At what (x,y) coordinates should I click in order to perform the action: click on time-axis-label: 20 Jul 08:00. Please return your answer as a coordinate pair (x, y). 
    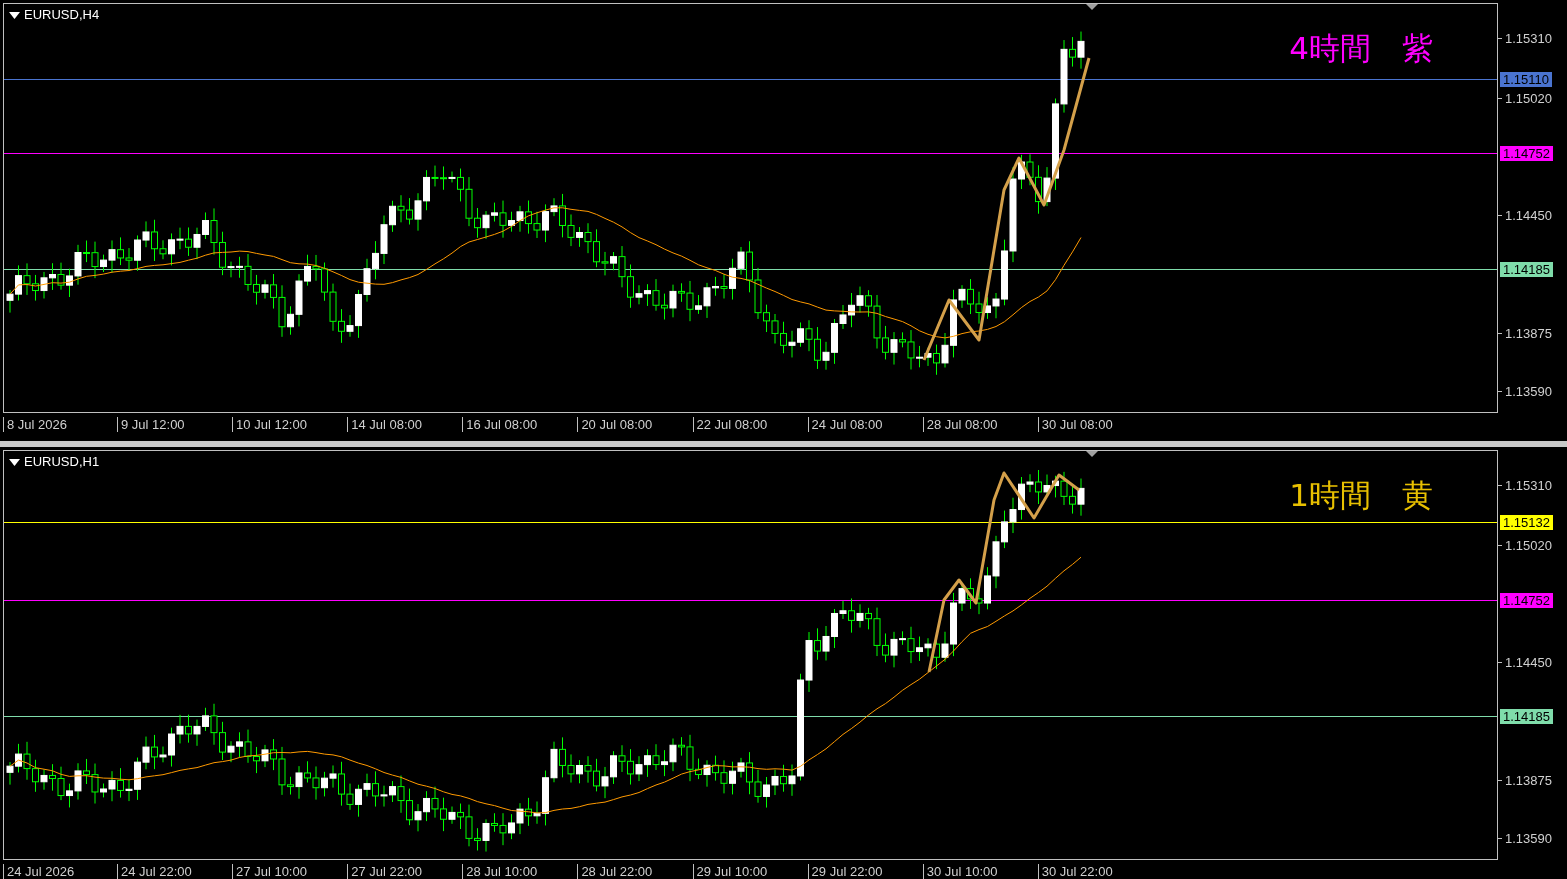
    Looking at the image, I should click on (615, 424).